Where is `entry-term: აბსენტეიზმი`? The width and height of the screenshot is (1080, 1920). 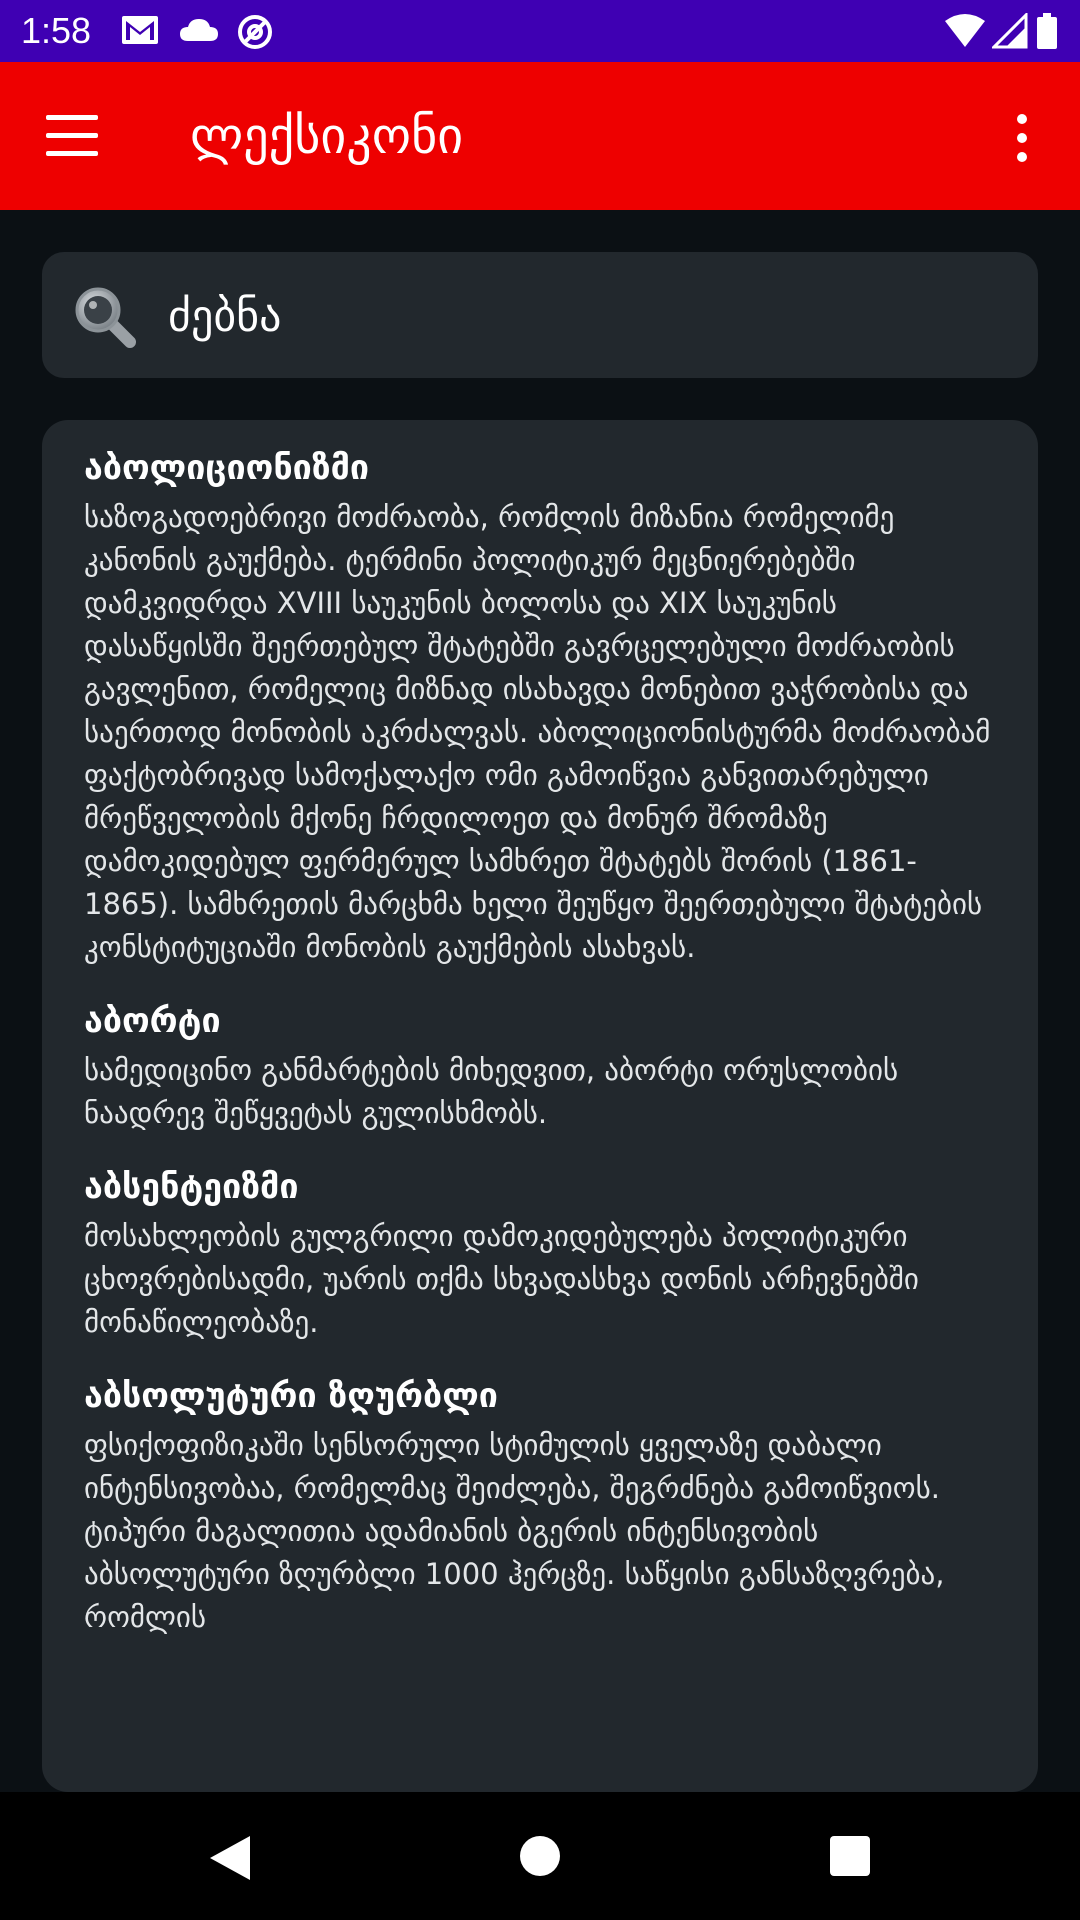
entry-term: აბსენტეიზმი is located at coordinates (191, 1187).